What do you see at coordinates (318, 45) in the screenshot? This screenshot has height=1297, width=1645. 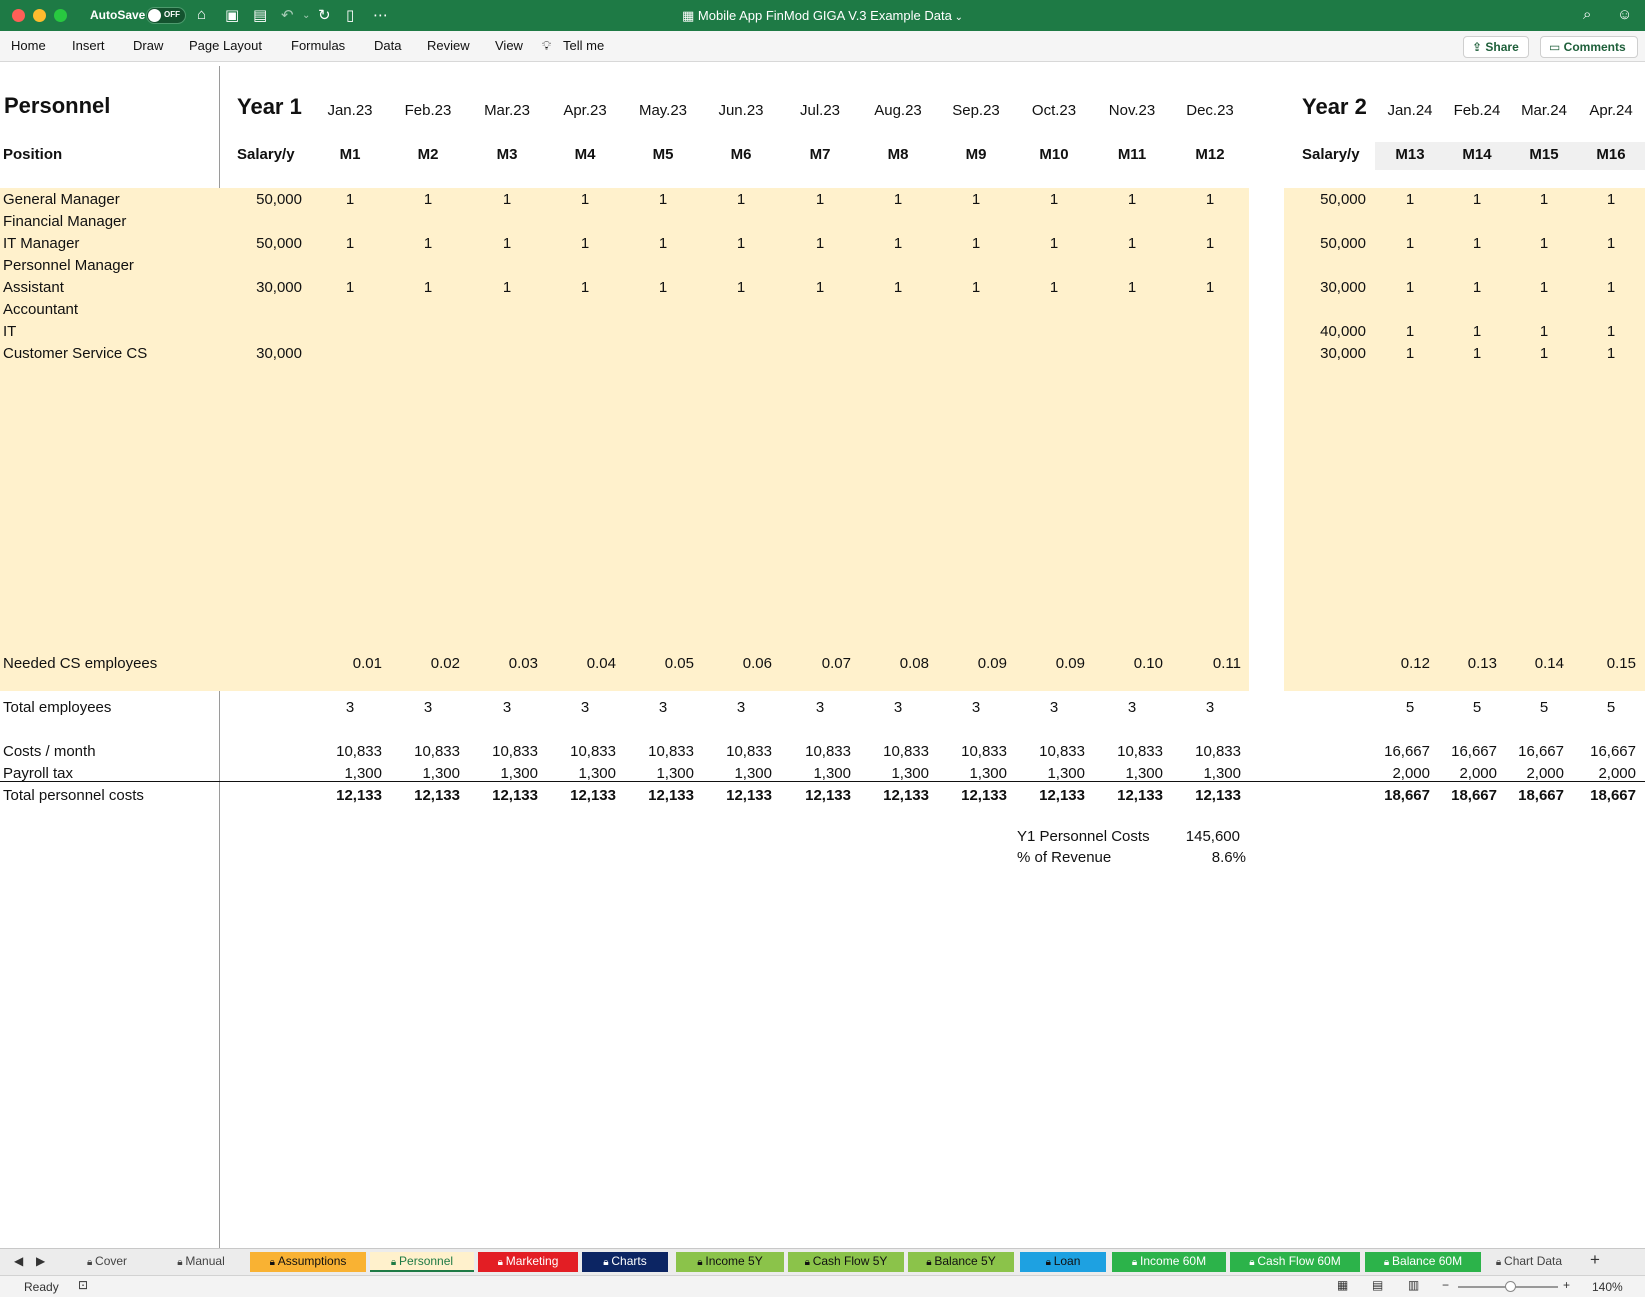 I see `tab-formulas: Formulas` at bounding box center [318, 45].